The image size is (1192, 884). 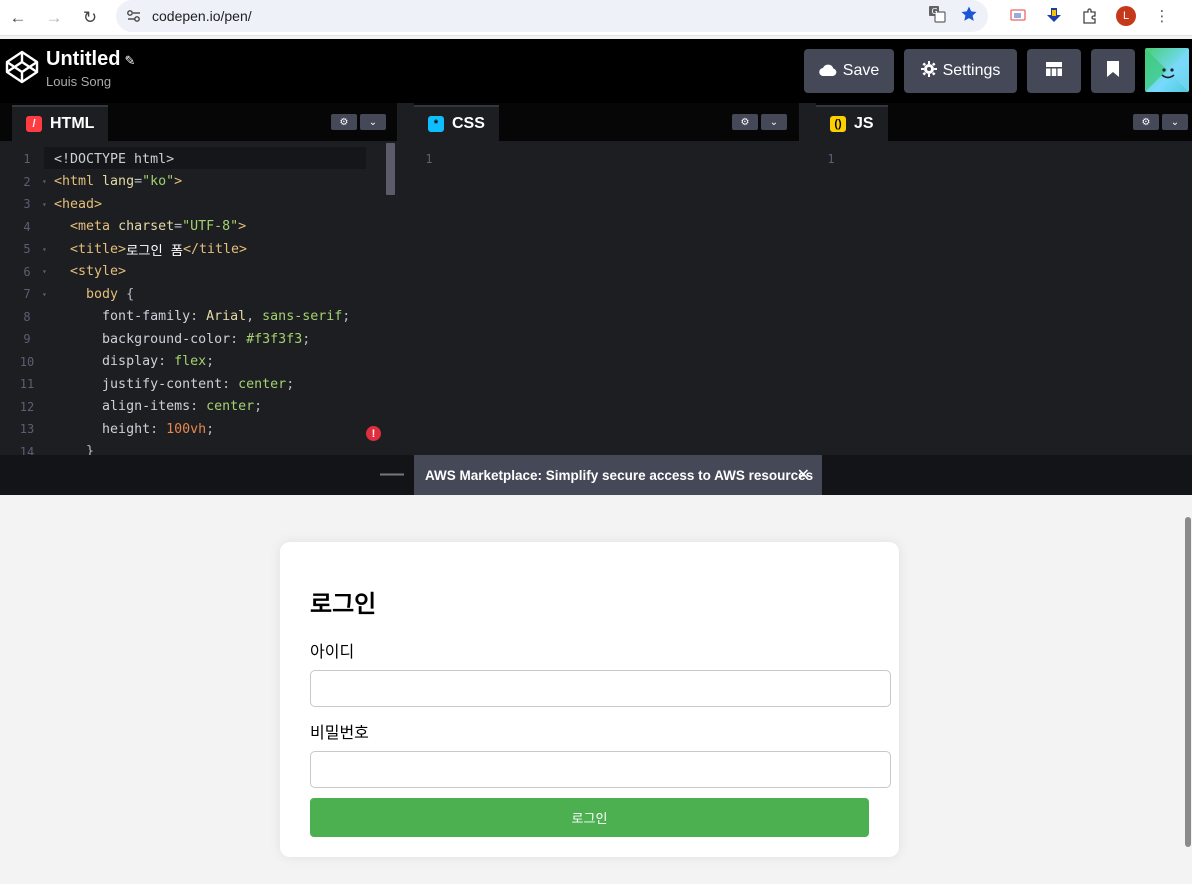 I want to click on code-line: 7 ▾ body {, so click(x=73, y=294).